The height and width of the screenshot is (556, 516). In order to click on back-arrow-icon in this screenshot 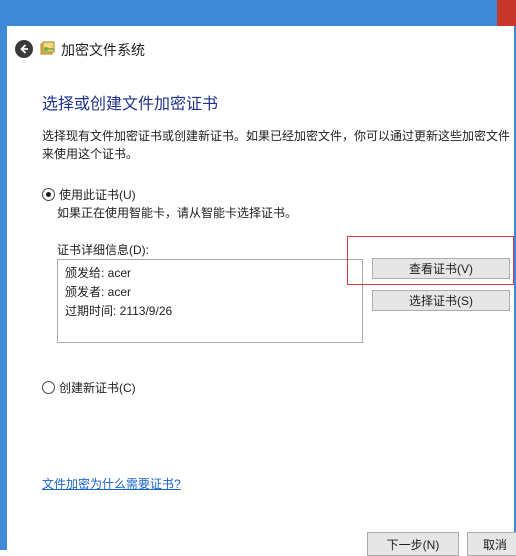, I will do `click(24, 49)`.